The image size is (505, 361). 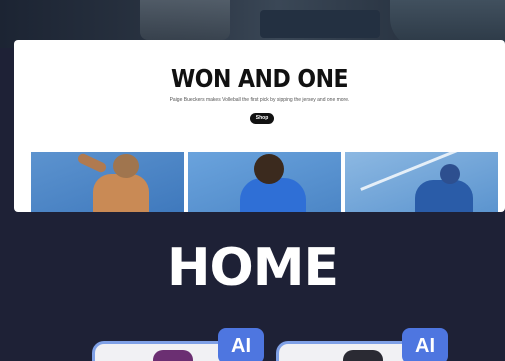 I want to click on promo-title: WON AND ONE, so click(x=259, y=79).